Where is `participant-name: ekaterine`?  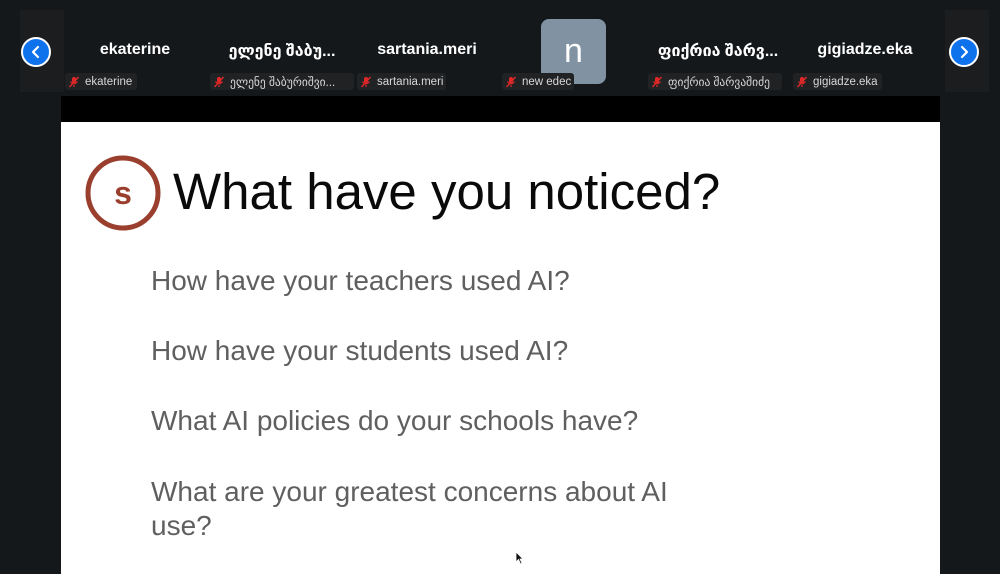 participant-name: ekaterine is located at coordinates (135, 49).